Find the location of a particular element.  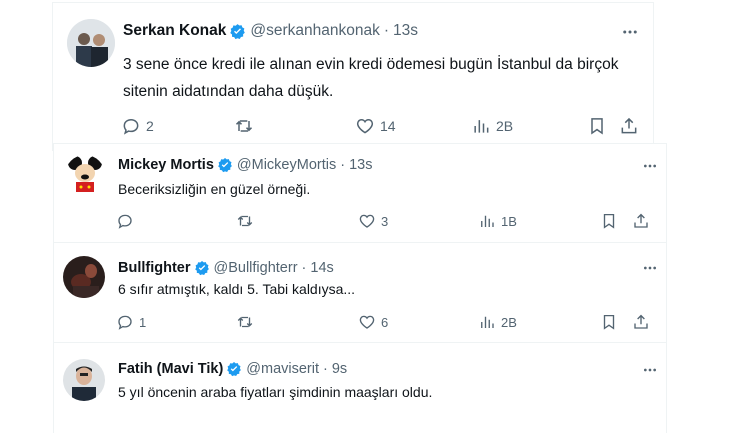

reply-button: 2 is located at coordinates (137, 126).